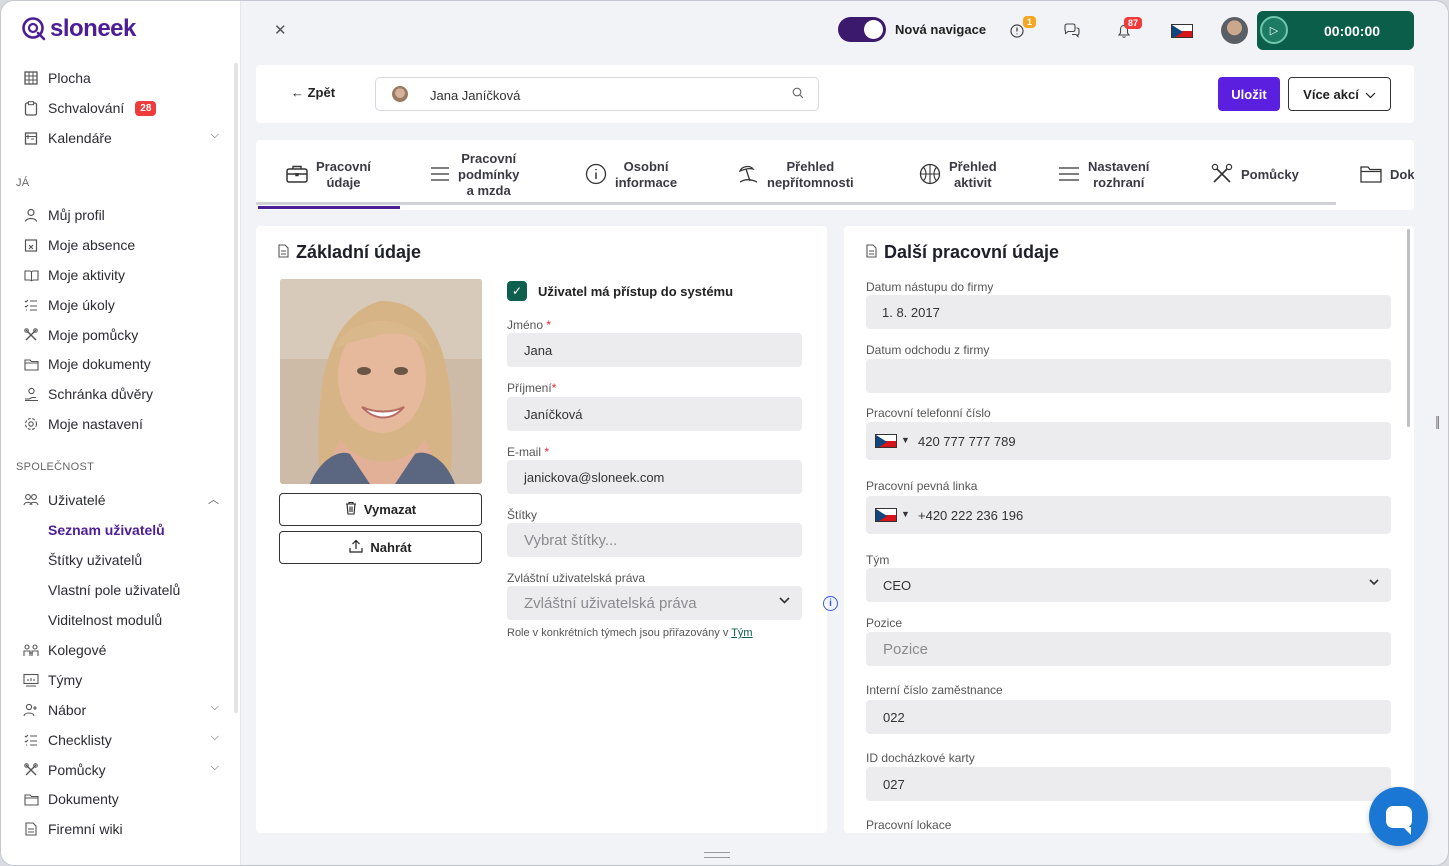 This screenshot has height=866, width=1449. I want to click on sidebar-scrollbar, so click(236, 388).